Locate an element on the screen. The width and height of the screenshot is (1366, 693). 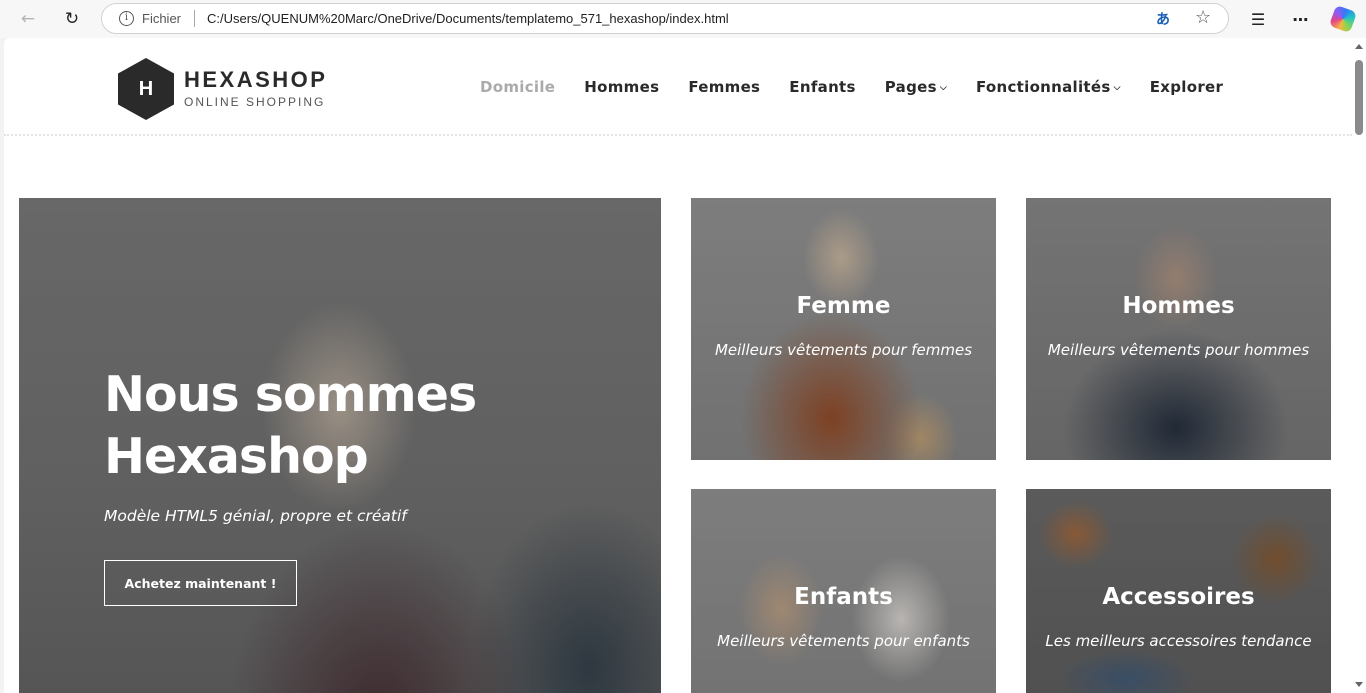
hero-title: Nous sommes Hexashop is located at coordinates (344, 426).